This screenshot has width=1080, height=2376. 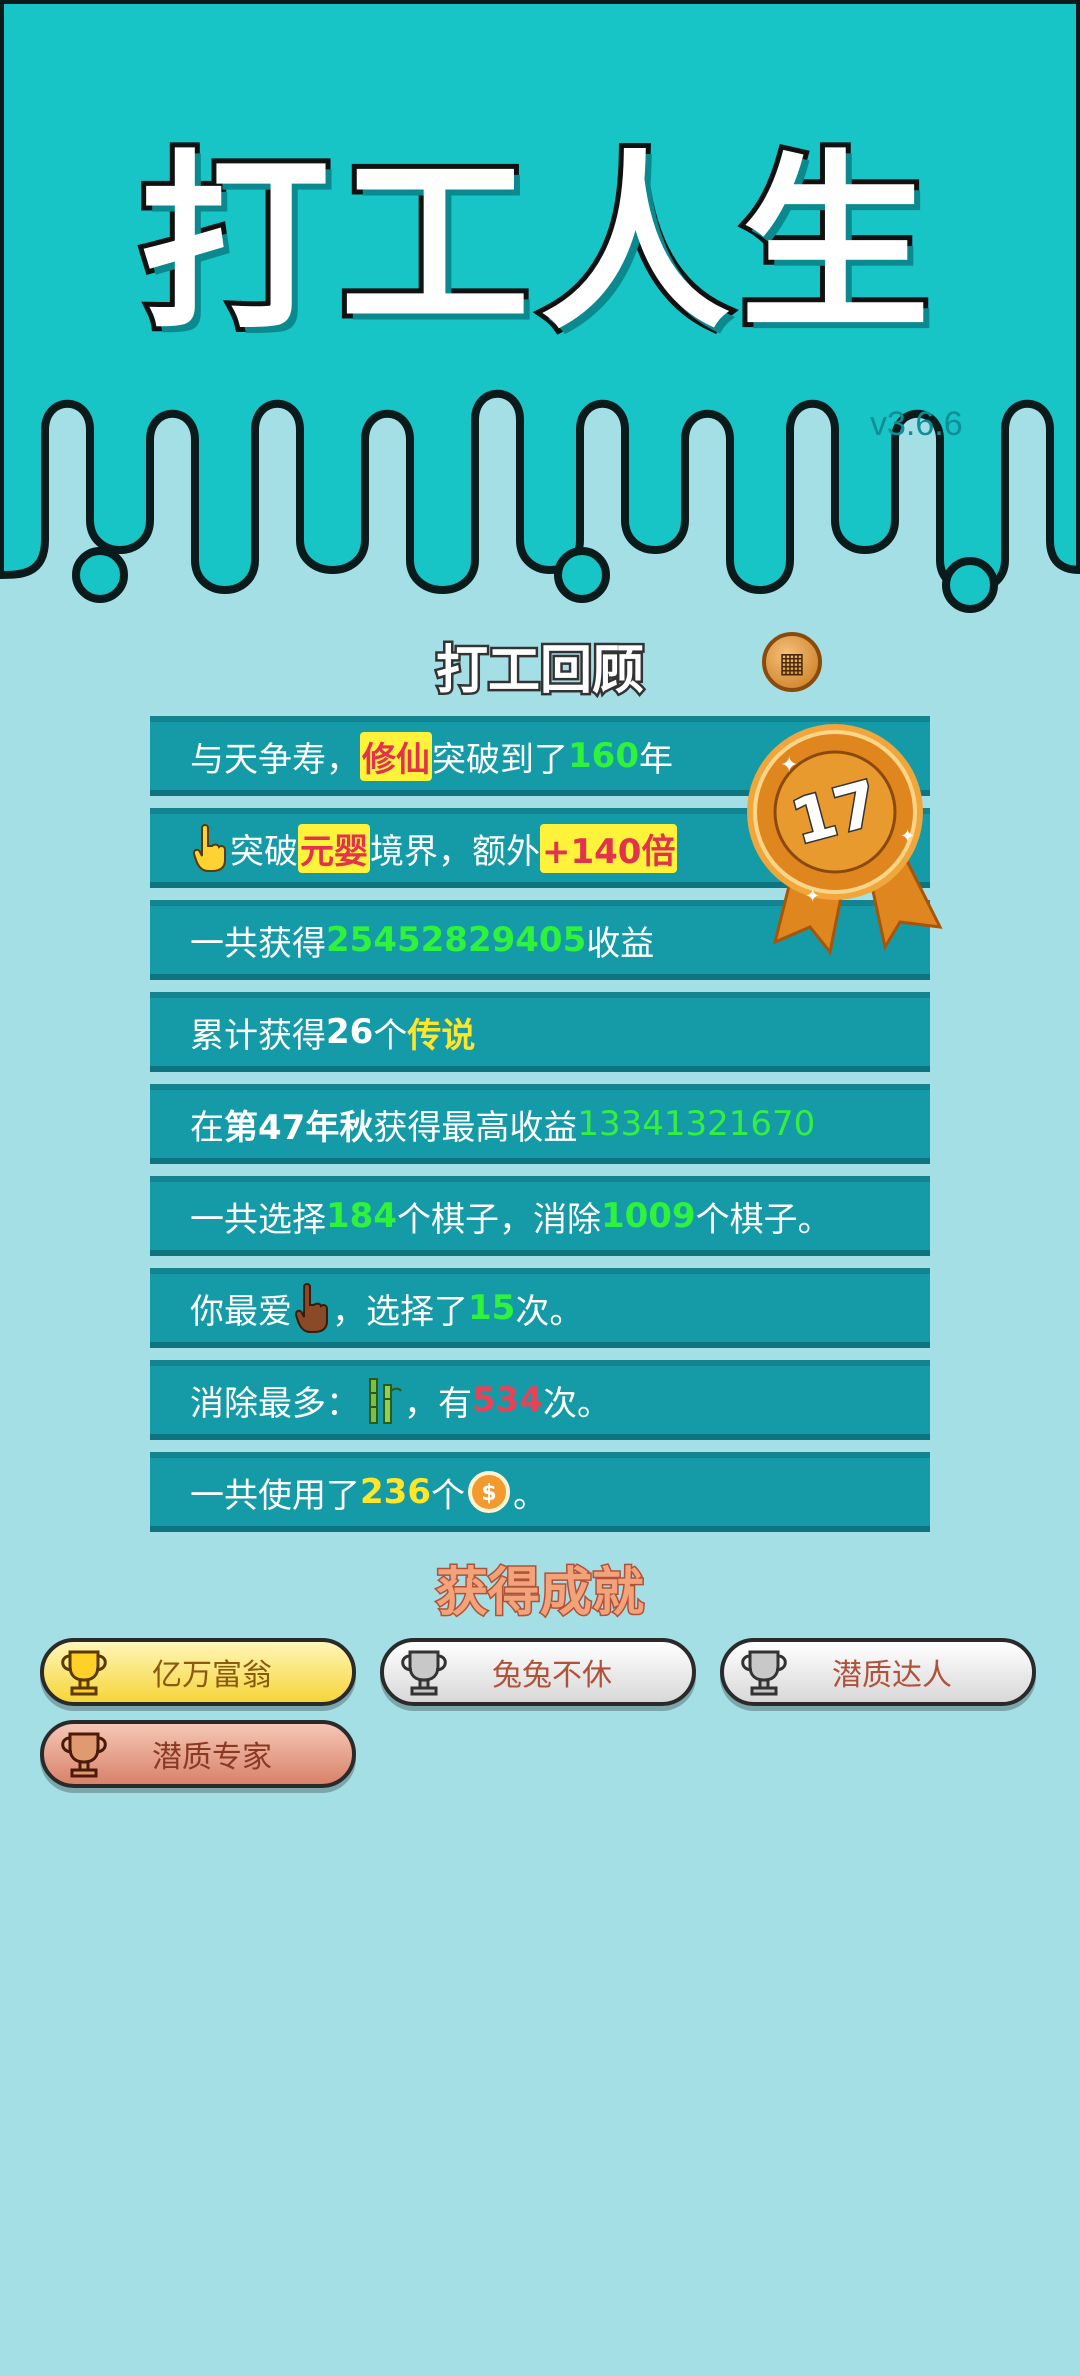 What do you see at coordinates (275, 759) in the screenshot?
I see `row-text: 与天争寿，` at bounding box center [275, 759].